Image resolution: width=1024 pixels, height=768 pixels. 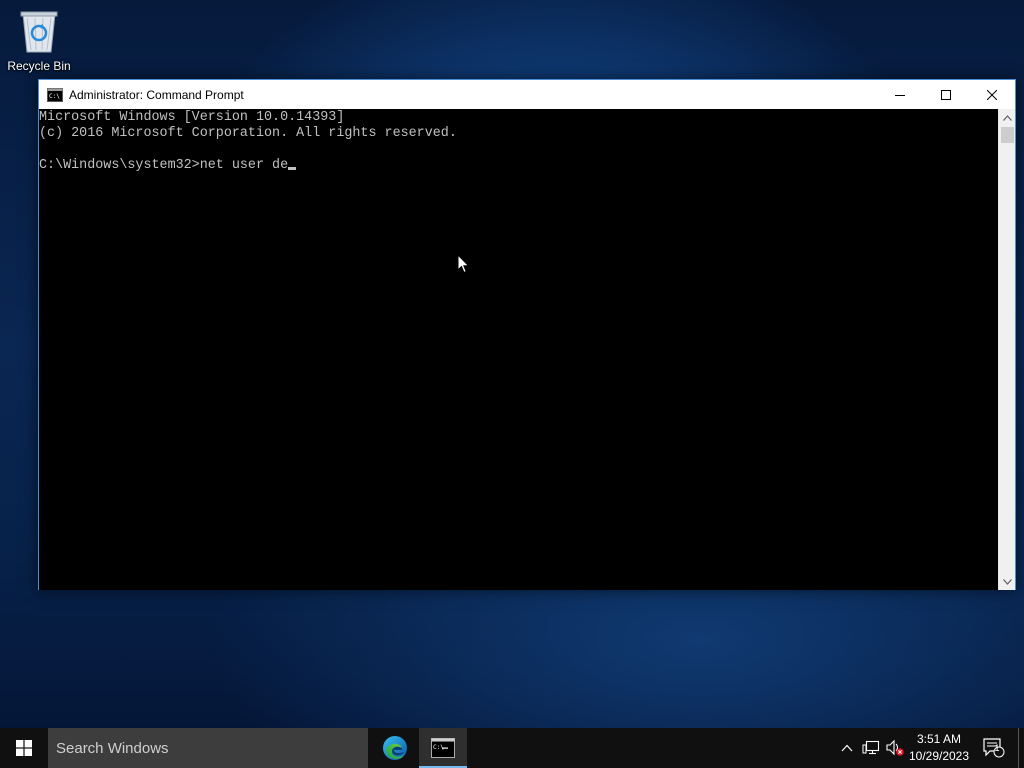 I want to click on scroll-down-button, so click(x=1007, y=581).